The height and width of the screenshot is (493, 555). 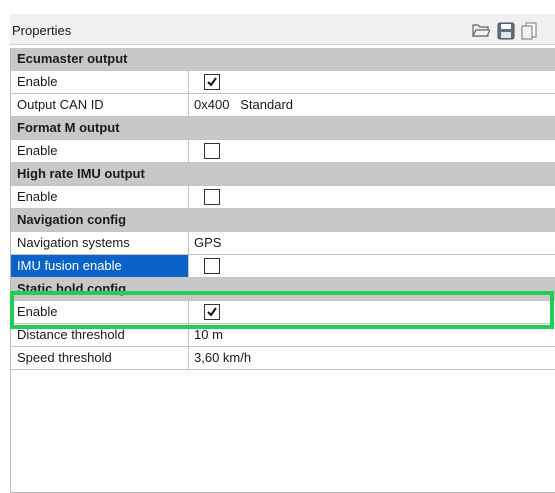 I want to click on property-name: Output CAN ID, so click(x=100, y=105).